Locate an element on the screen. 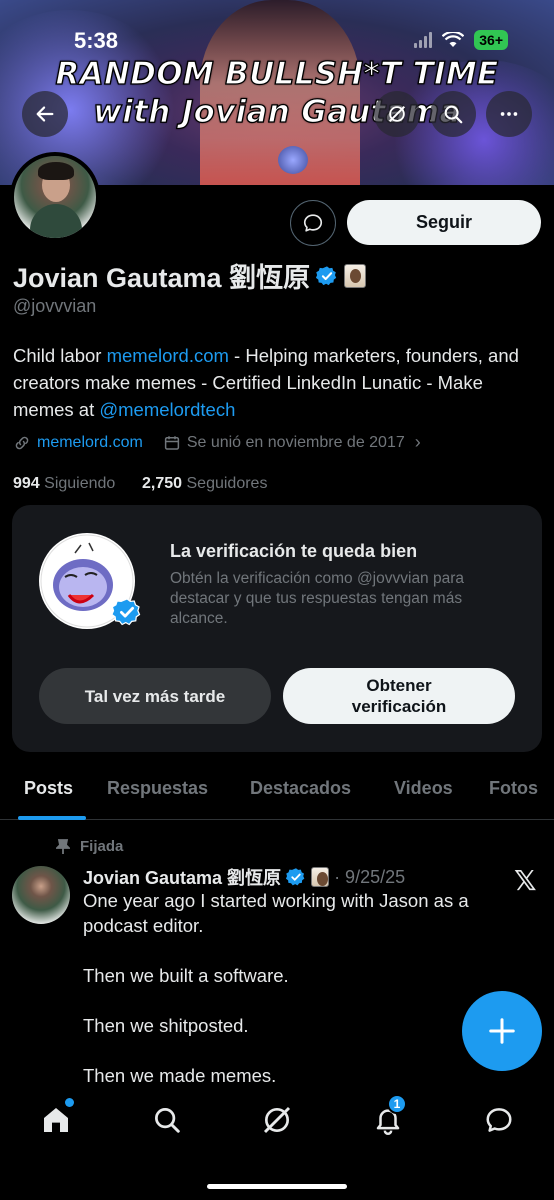 The height and width of the screenshot is (1200, 554). wifi-icon is located at coordinates (453, 39).